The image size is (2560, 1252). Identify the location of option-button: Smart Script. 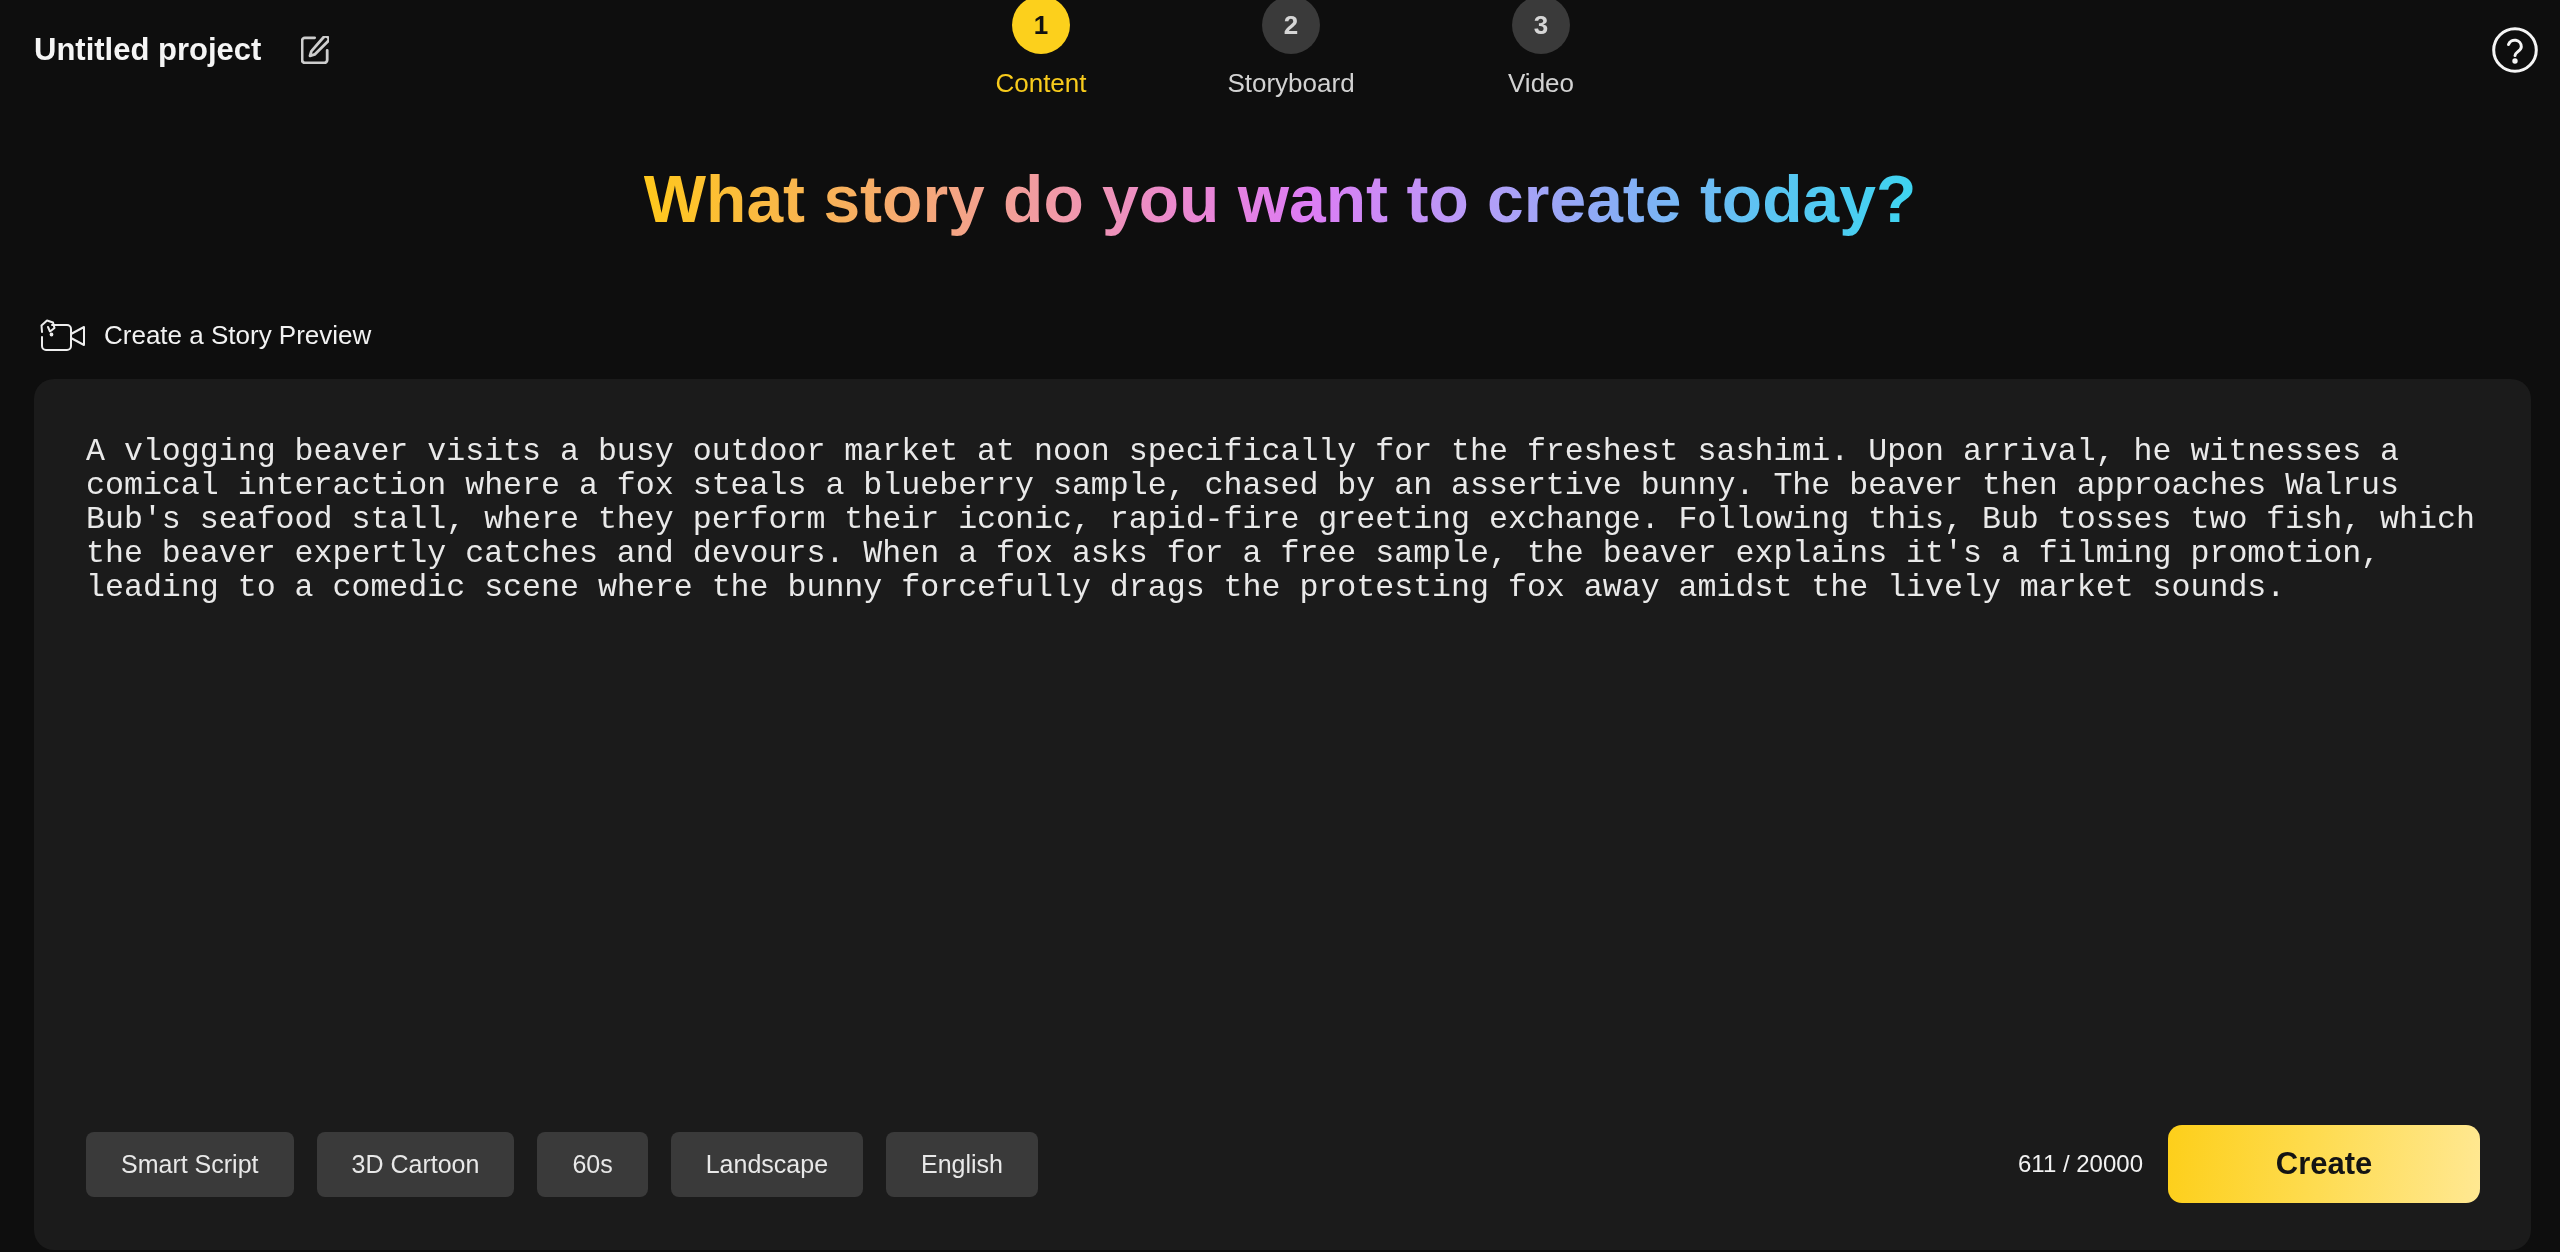
(190, 1164).